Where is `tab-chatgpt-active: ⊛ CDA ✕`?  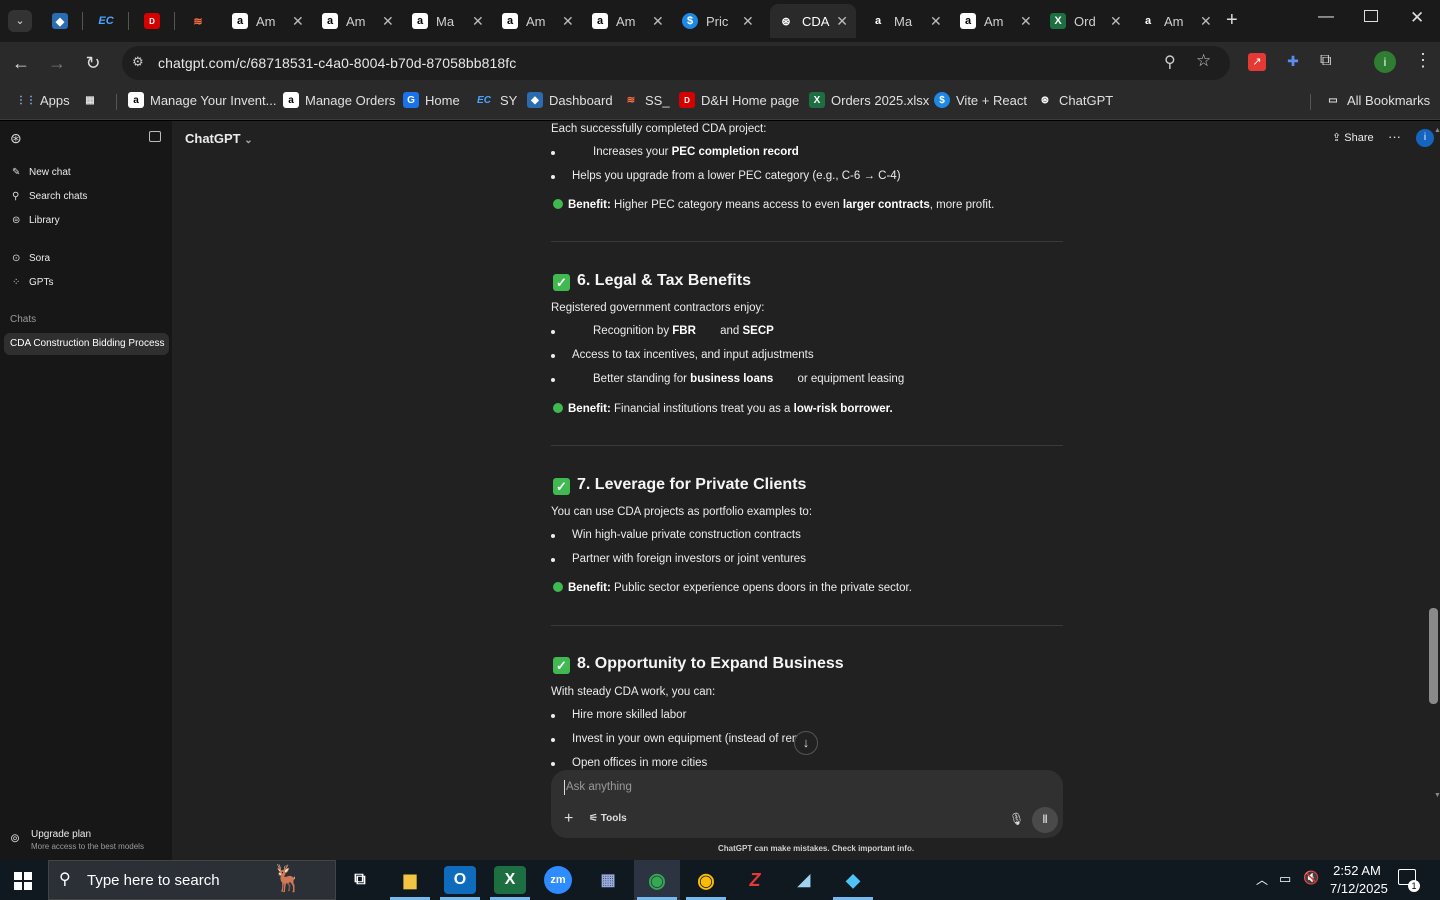 tab-chatgpt-active: ⊛ CDA ✕ is located at coordinates (813, 21).